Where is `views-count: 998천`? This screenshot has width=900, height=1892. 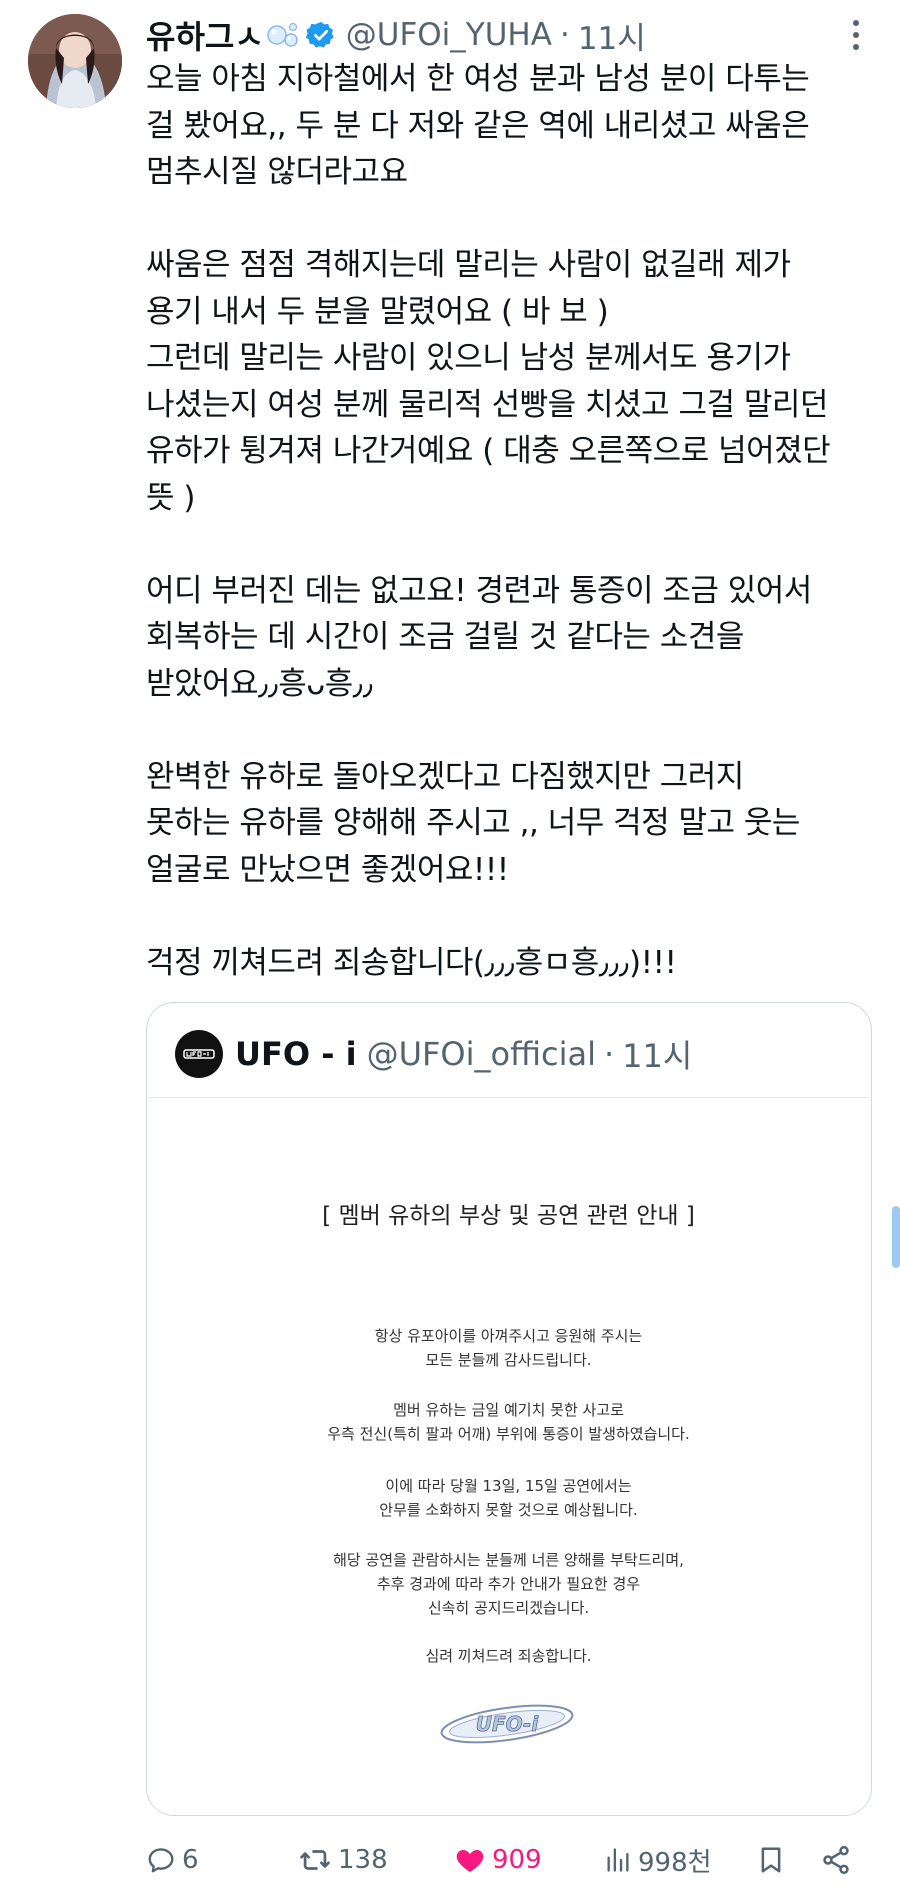
views-count: 998천 is located at coordinates (675, 1862).